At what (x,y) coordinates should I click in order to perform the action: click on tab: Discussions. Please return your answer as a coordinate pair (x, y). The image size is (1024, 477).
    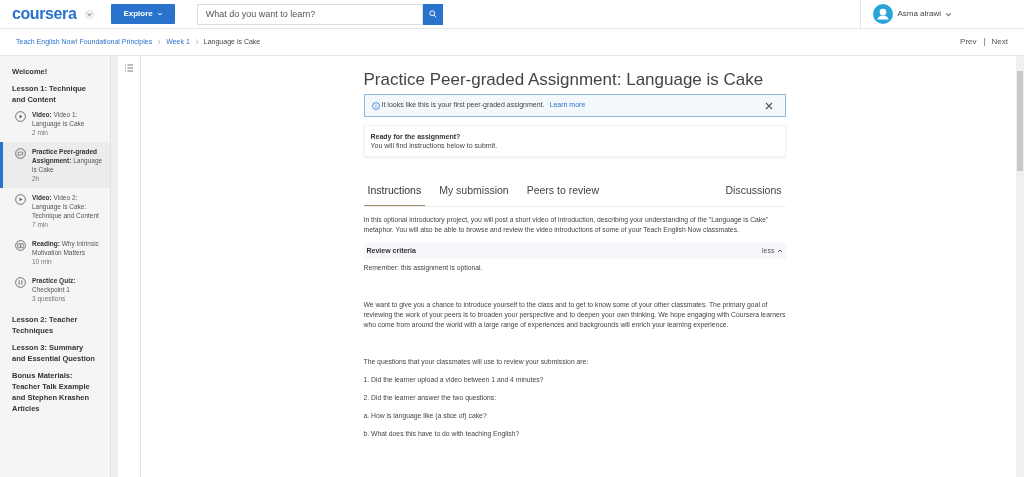
    Looking at the image, I should click on (753, 194).